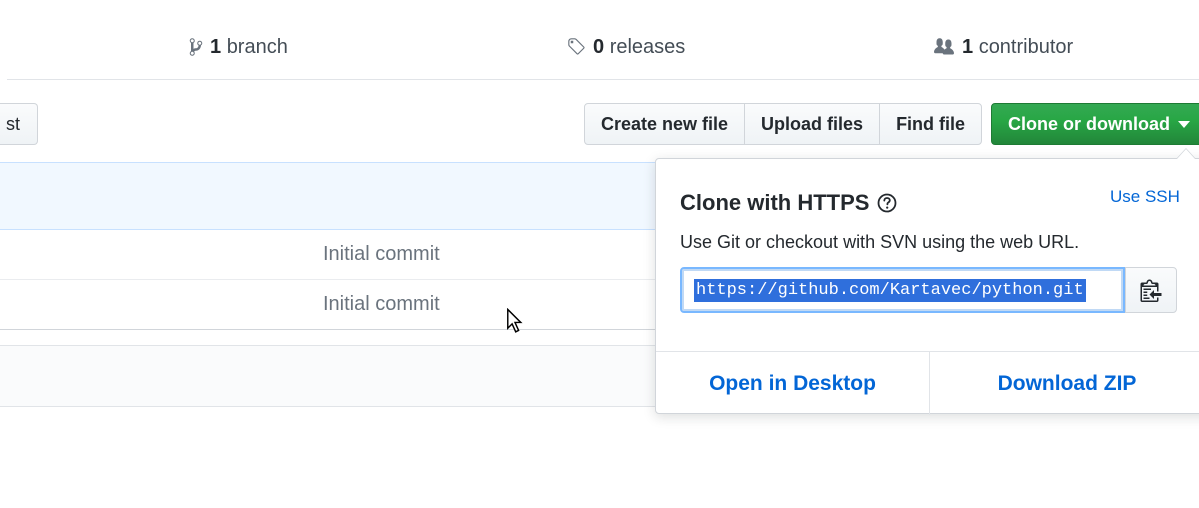  I want to click on create-new-file-button: Create new file, so click(665, 124).